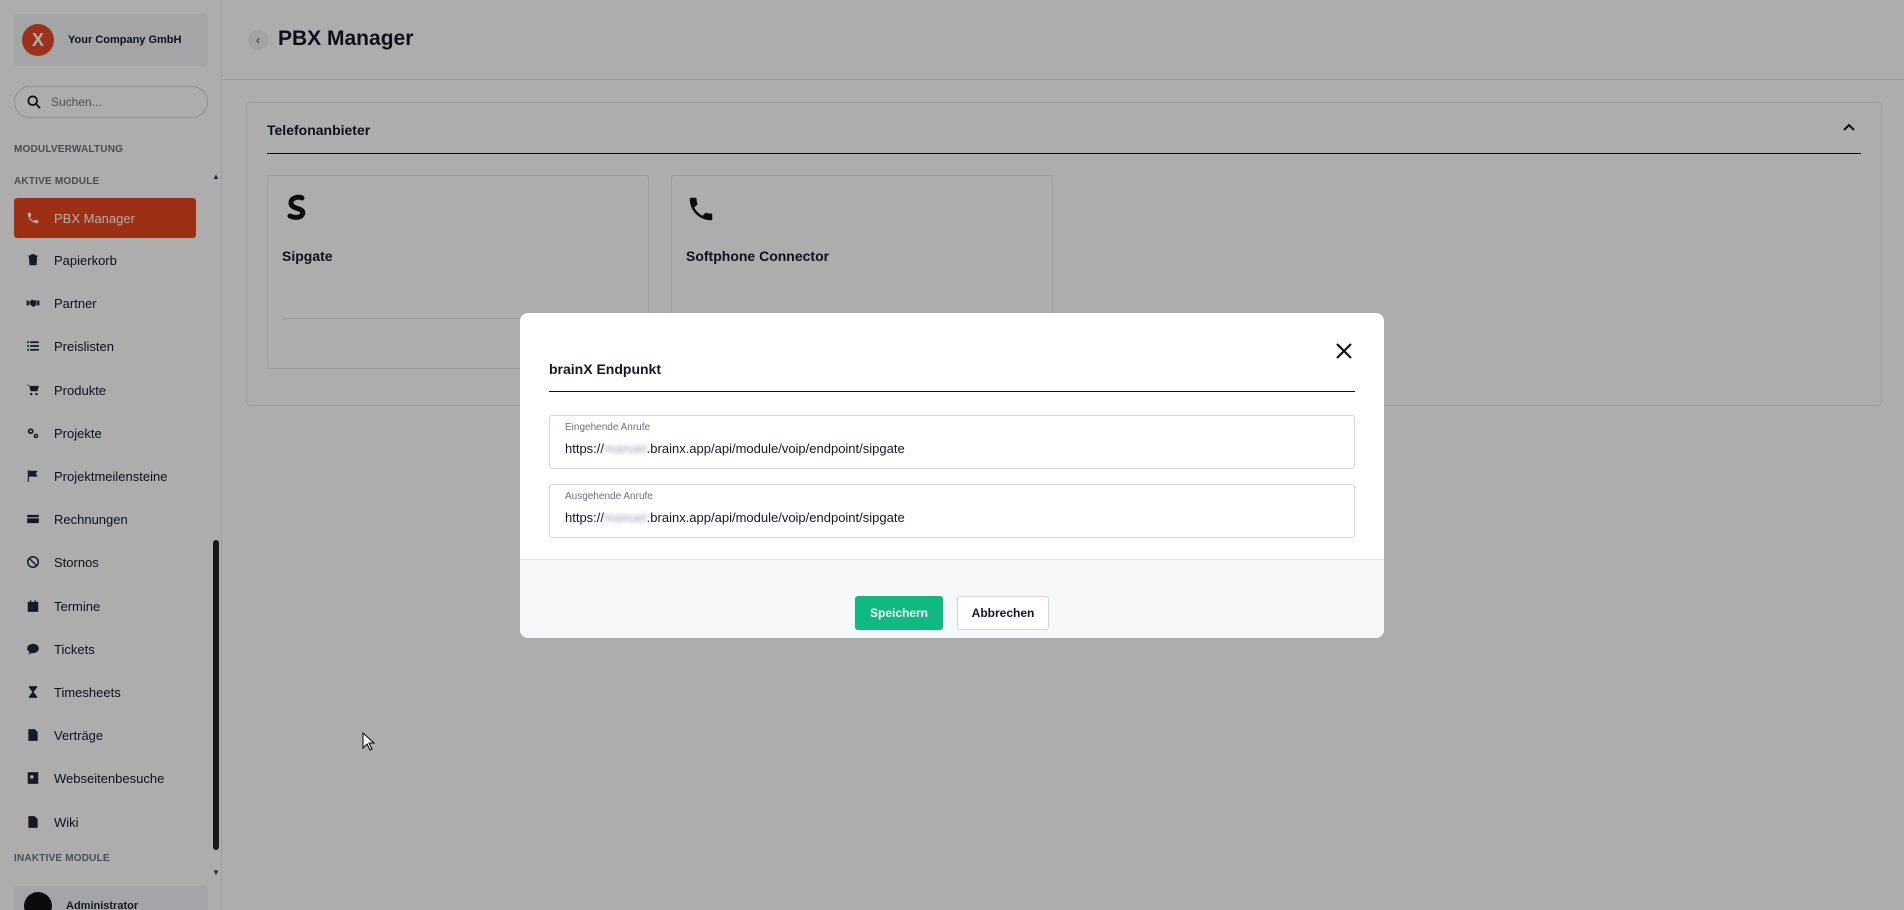 The image size is (1904, 910). What do you see at coordinates (609, 496) in the screenshot?
I see `field-label: Ausgehende Anrufe` at bounding box center [609, 496].